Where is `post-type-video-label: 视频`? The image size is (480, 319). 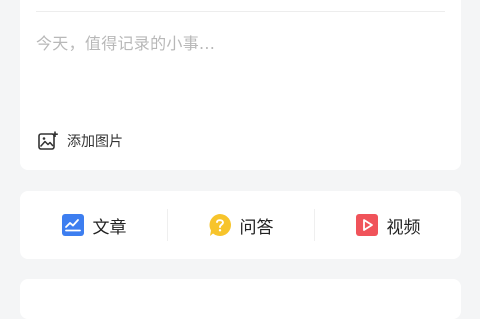
post-type-video-label: 视频 is located at coordinates (403, 227).